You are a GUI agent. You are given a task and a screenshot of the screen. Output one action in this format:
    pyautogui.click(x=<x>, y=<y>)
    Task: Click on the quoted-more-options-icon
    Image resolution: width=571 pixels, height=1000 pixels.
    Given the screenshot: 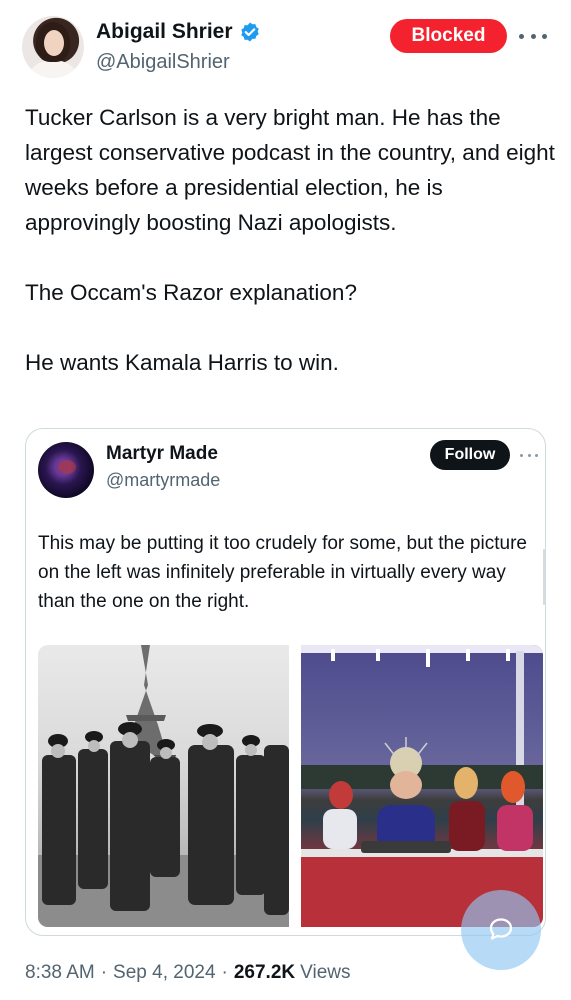 What is the action you would take?
    pyautogui.click(x=529, y=455)
    